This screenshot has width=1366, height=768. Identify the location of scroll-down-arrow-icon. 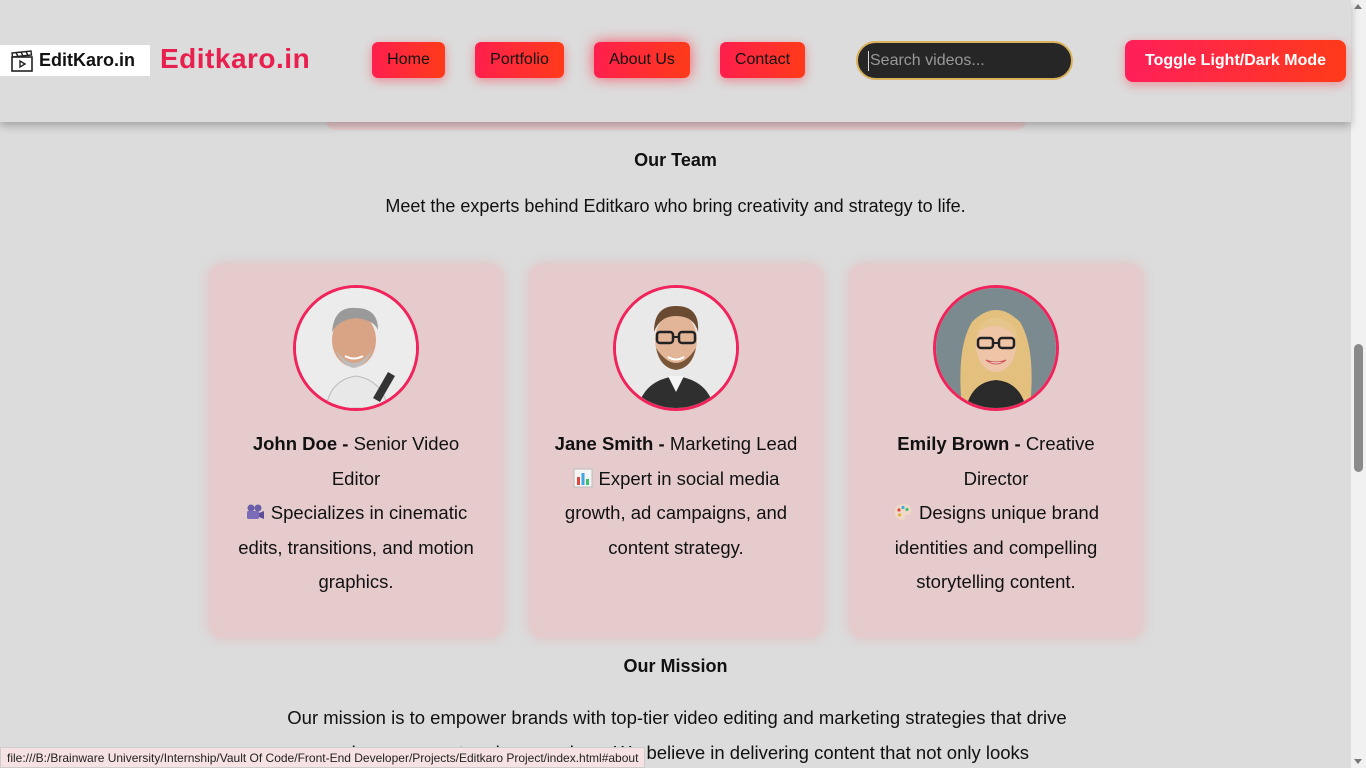
(1358, 761).